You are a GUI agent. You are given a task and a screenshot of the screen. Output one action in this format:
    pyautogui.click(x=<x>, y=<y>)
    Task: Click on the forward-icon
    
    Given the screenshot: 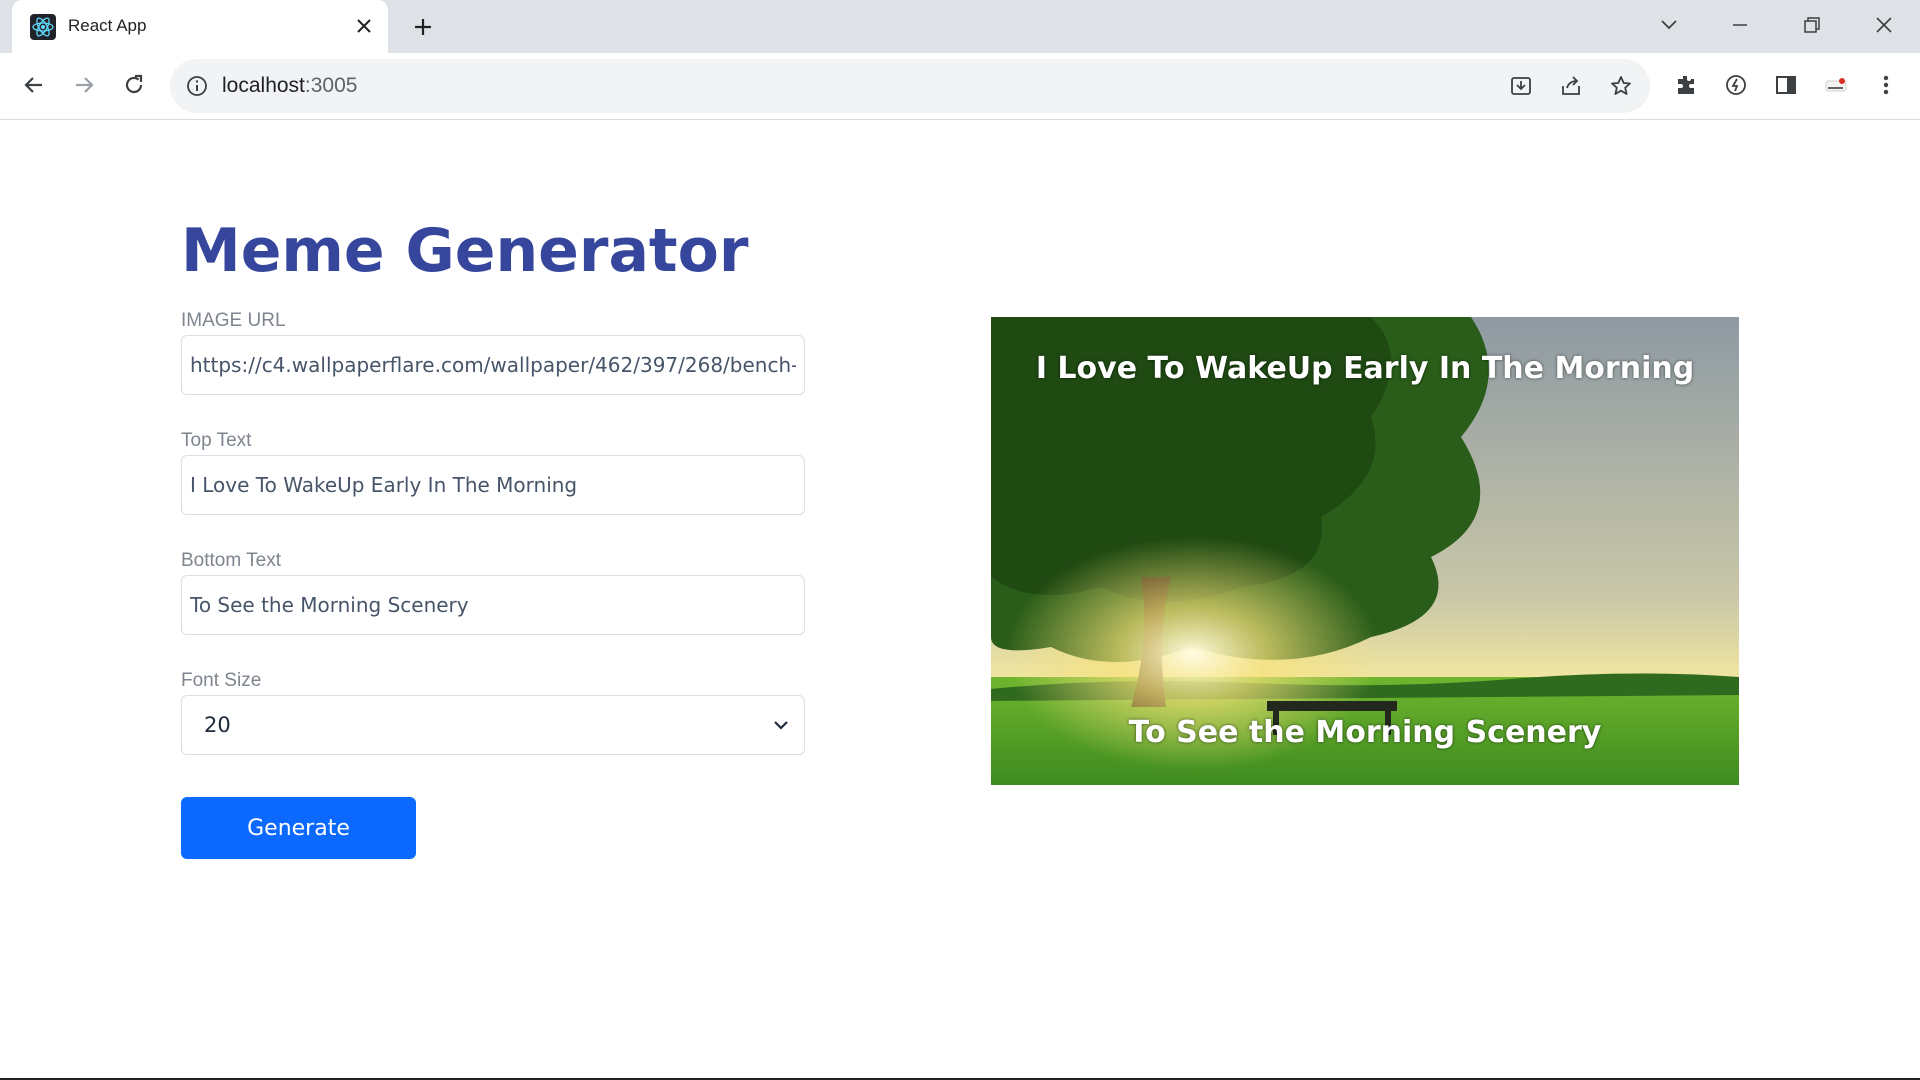 What is the action you would take?
    pyautogui.click(x=84, y=85)
    